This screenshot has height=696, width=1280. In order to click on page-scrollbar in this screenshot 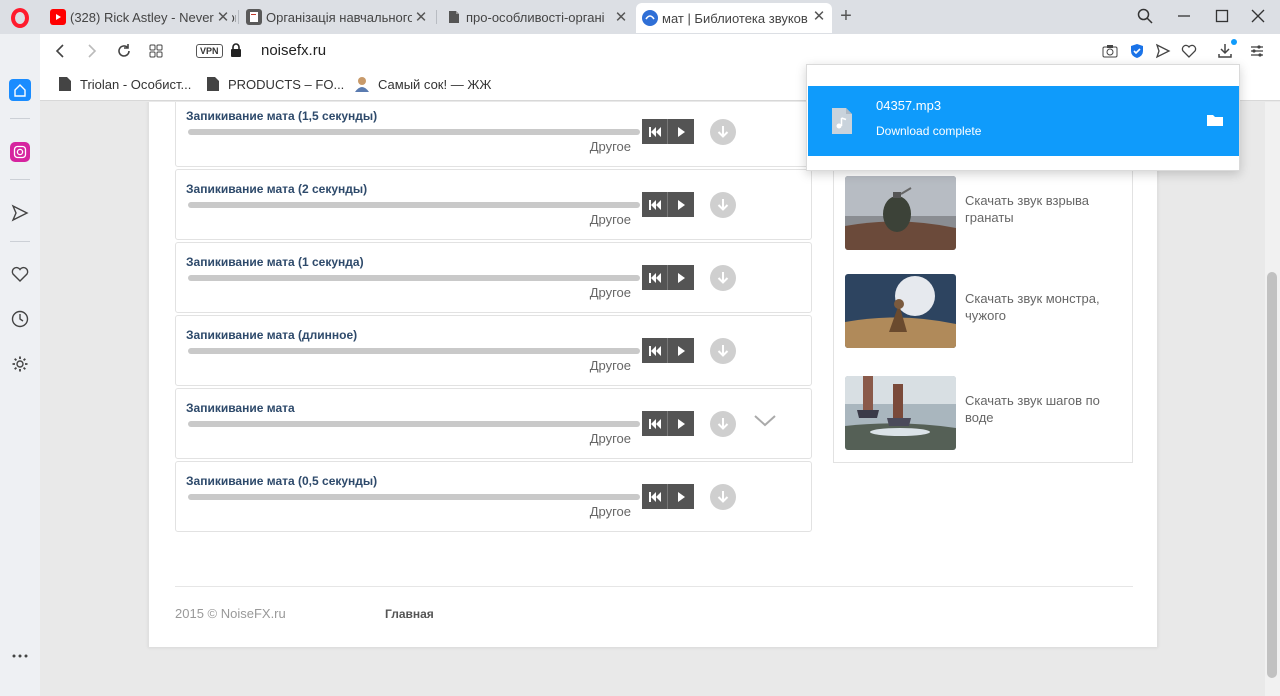, I will do `click(1272, 399)`.